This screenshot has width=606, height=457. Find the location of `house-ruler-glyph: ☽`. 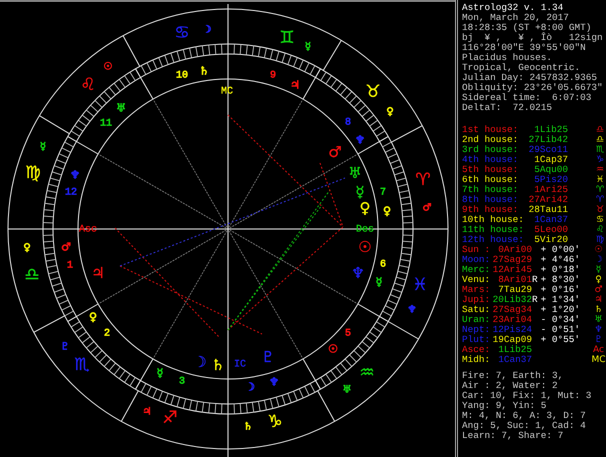

house-ruler-glyph: ☽ is located at coordinates (250, 387).